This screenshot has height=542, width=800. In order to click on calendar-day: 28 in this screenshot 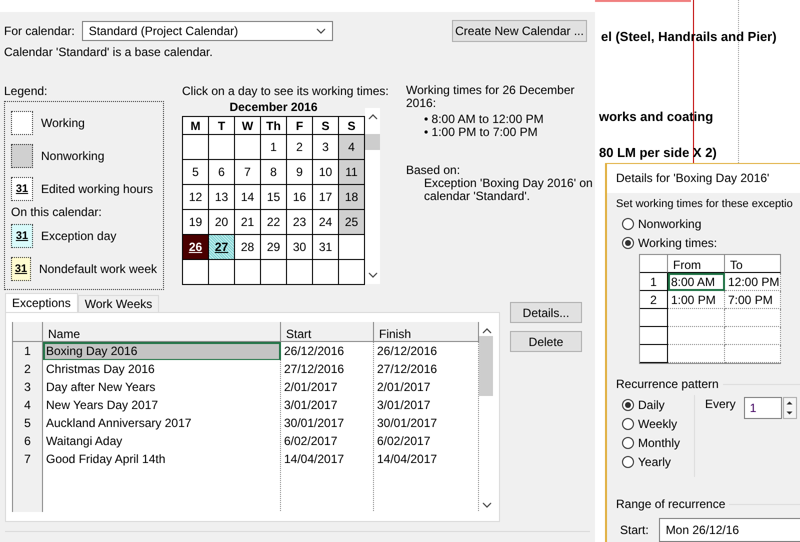, I will do `click(248, 247)`.